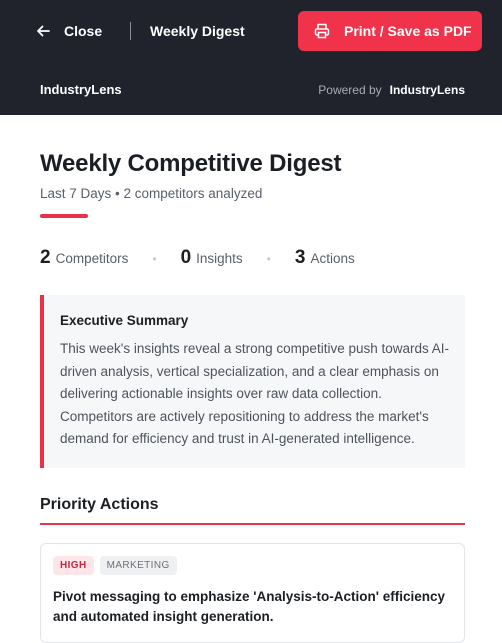 The image size is (502, 643). What do you see at coordinates (81, 89) in the screenshot?
I see `brand-name: IndustryLens` at bounding box center [81, 89].